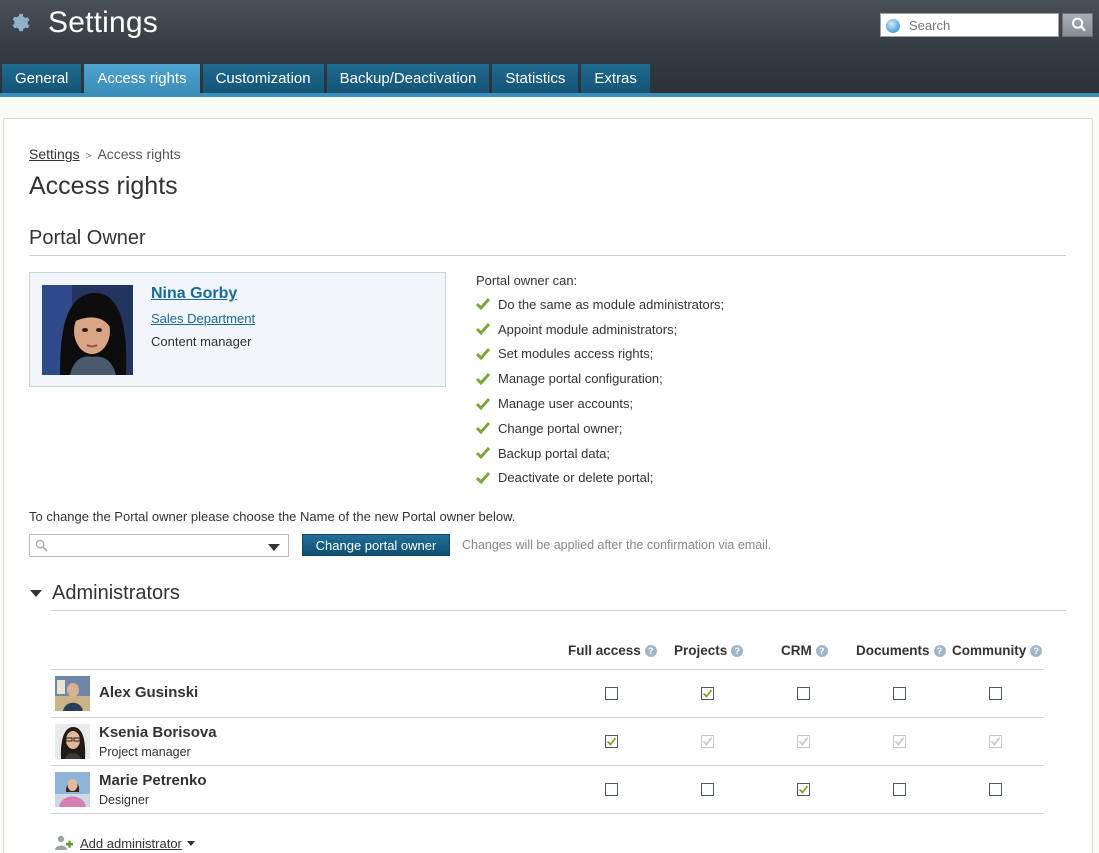 Image resolution: width=1099 pixels, height=853 pixels. I want to click on tab-extras: Extras, so click(615, 78).